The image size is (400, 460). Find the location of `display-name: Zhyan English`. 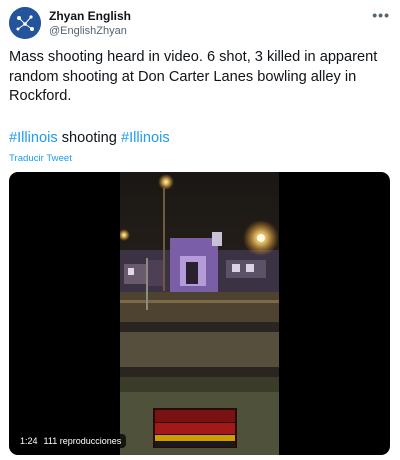

display-name: Zhyan English is located at coordinates (90, 16).